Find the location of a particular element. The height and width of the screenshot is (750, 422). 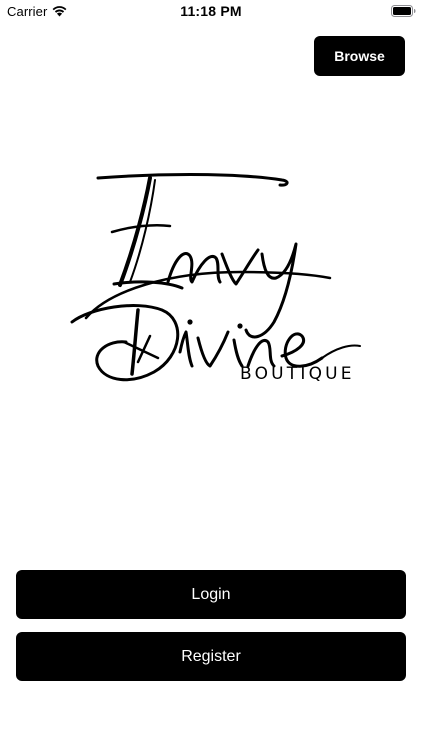

browse-button: Browse is located at coordinates (359, 56).